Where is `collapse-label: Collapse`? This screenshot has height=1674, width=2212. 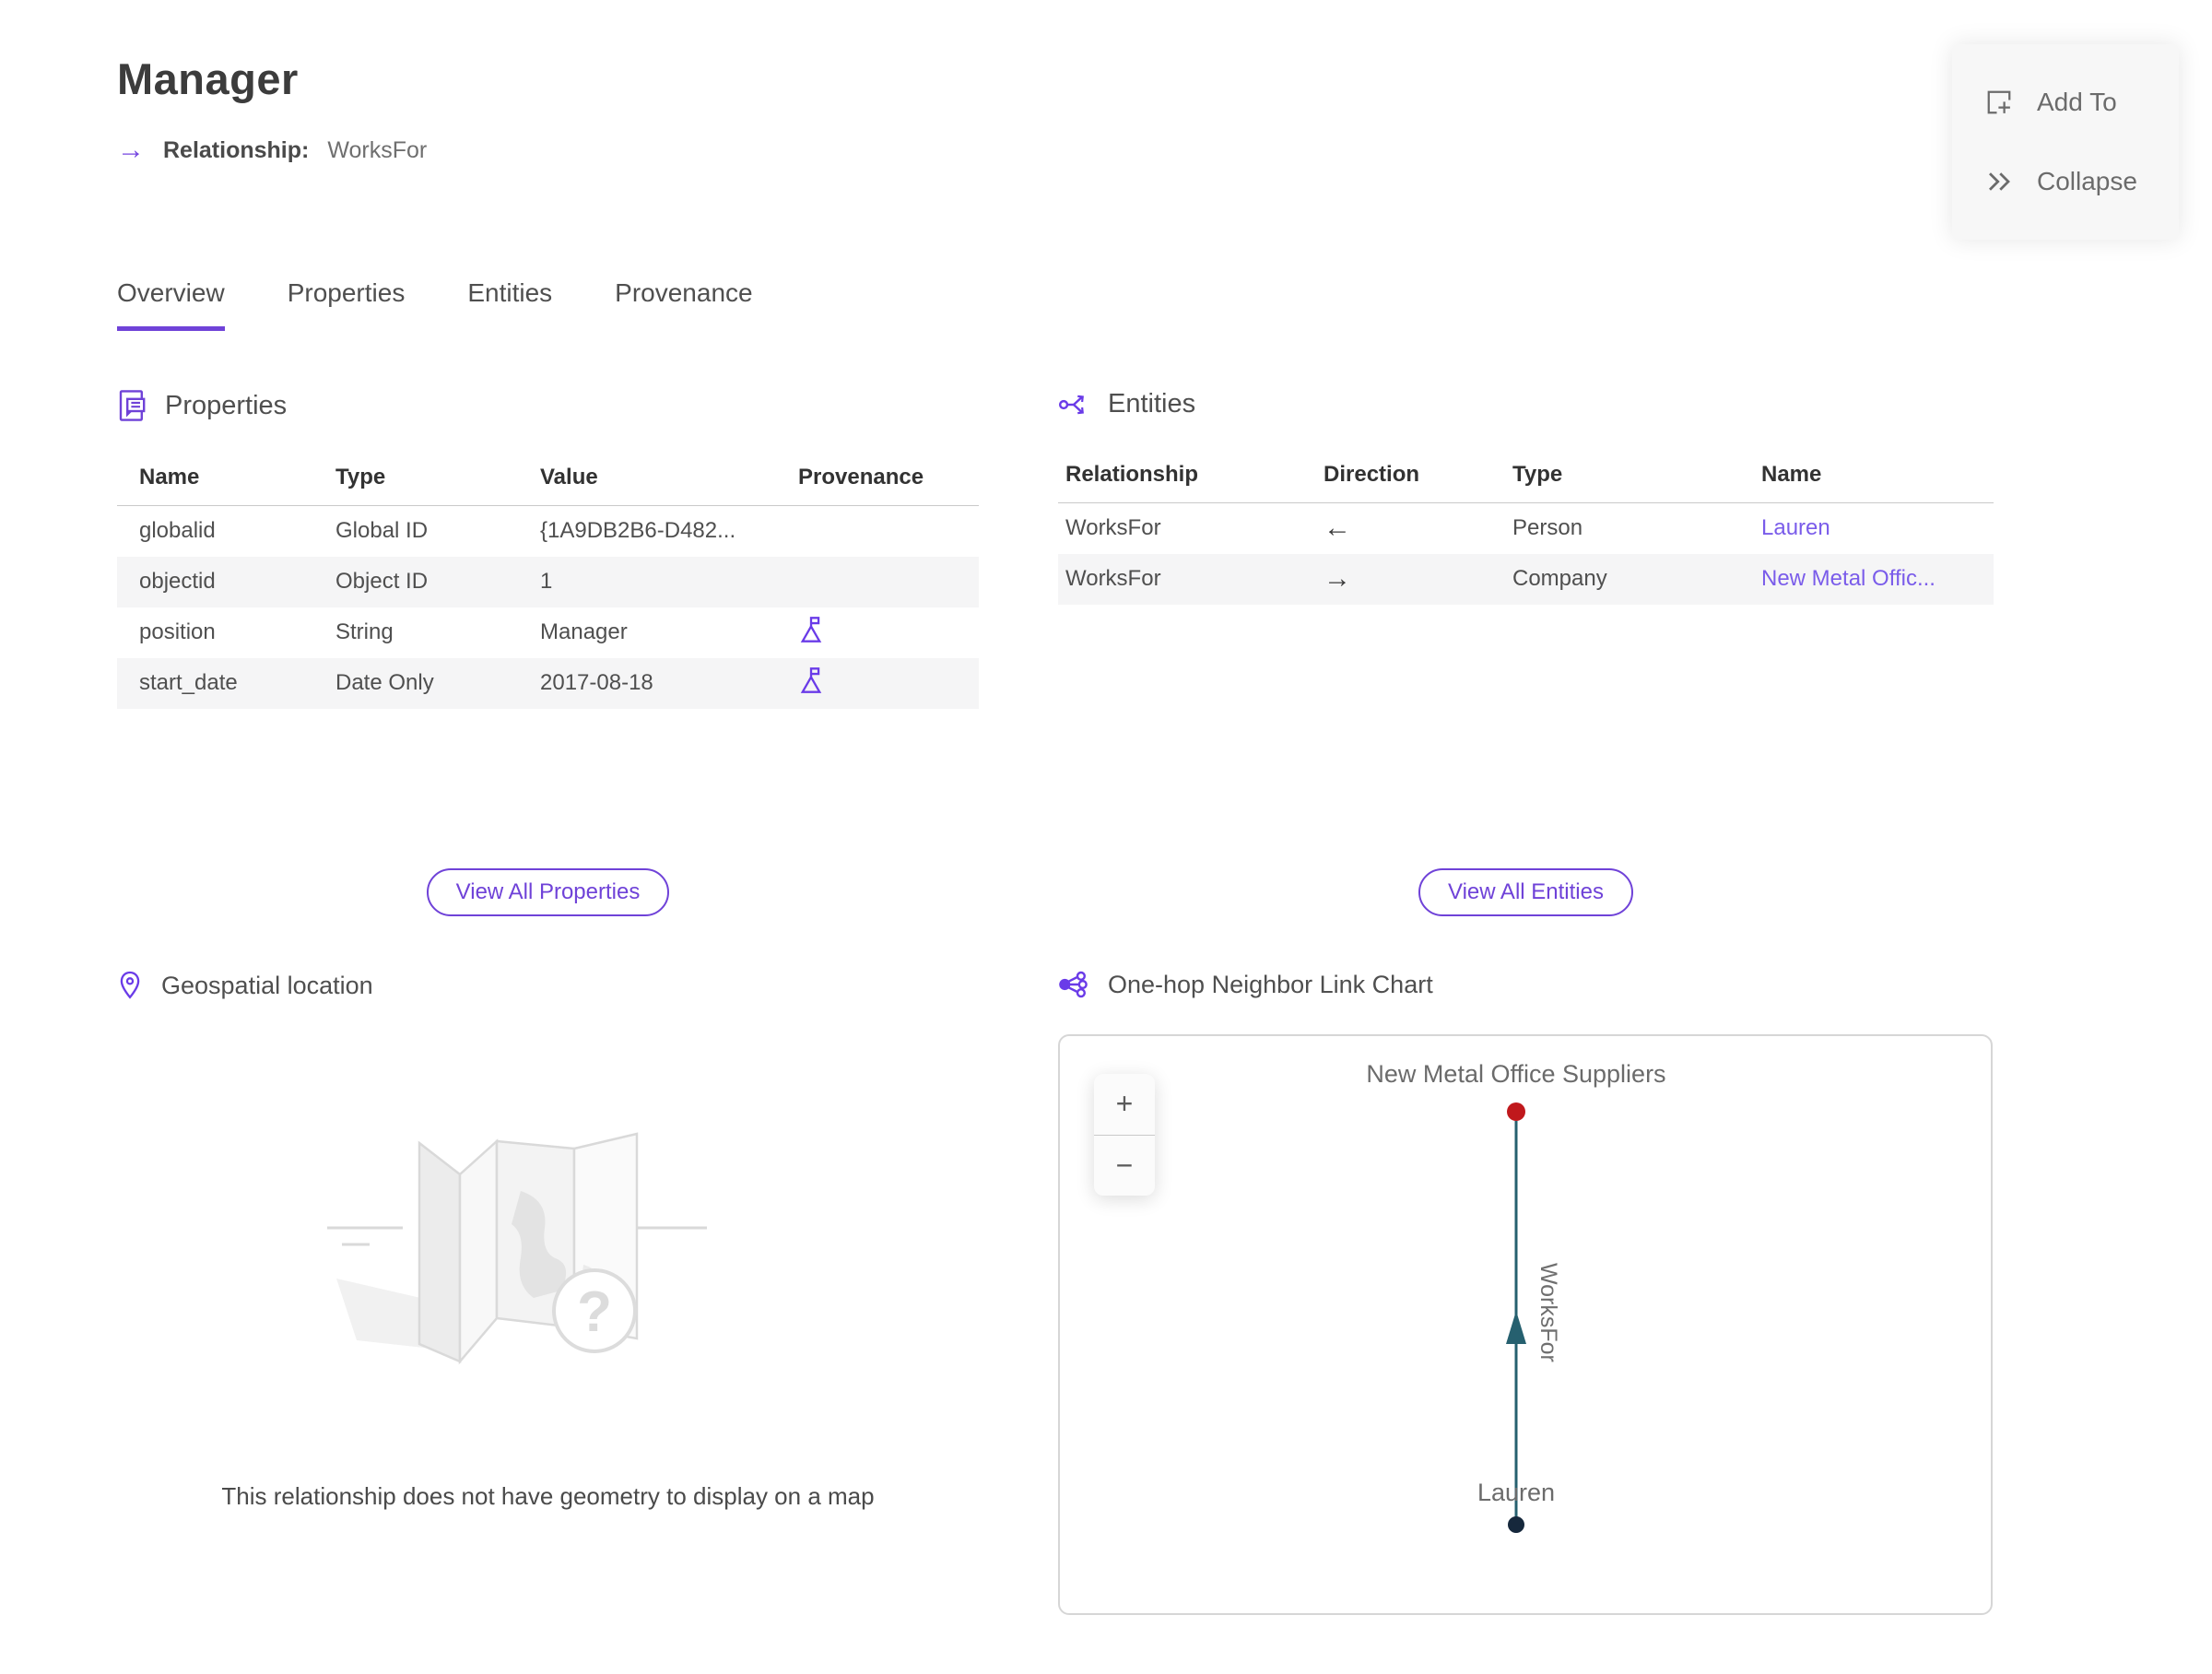
collapse-label: Collapse is located at coordinates (2087, 181).